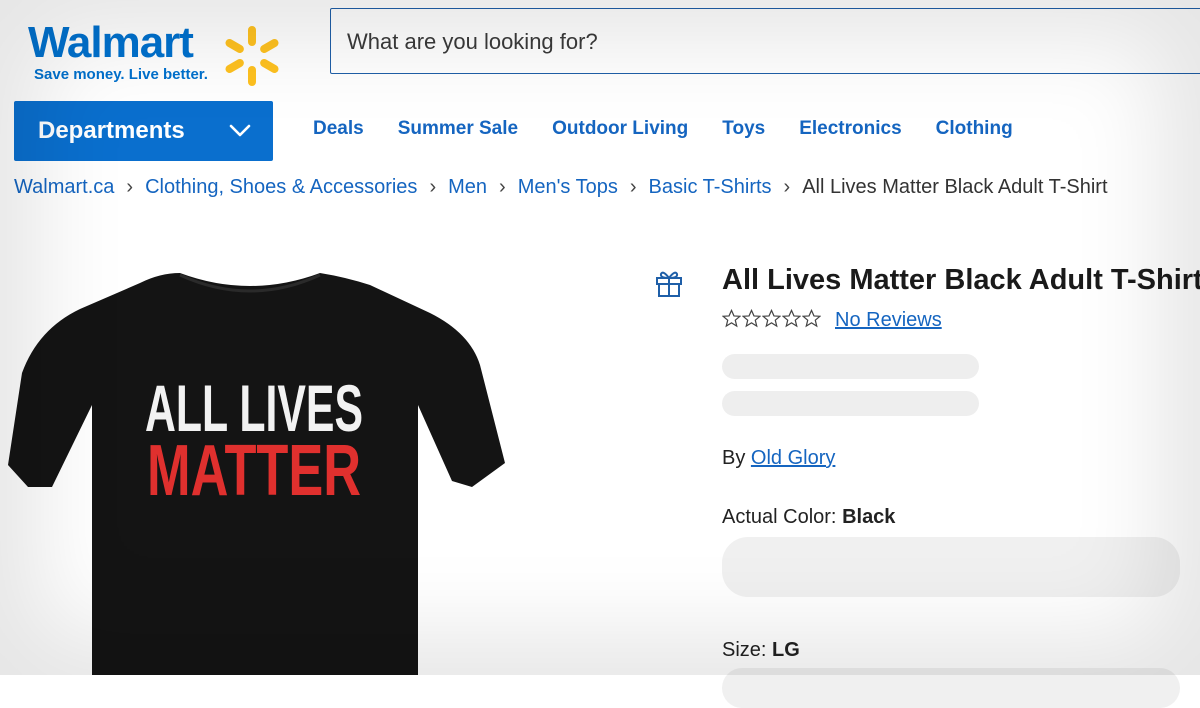  What do you see at coordinates (121, 74) in the screenshot?
I see `logo-tagline: Save money. Live better.` at bounding box center [121, 74].